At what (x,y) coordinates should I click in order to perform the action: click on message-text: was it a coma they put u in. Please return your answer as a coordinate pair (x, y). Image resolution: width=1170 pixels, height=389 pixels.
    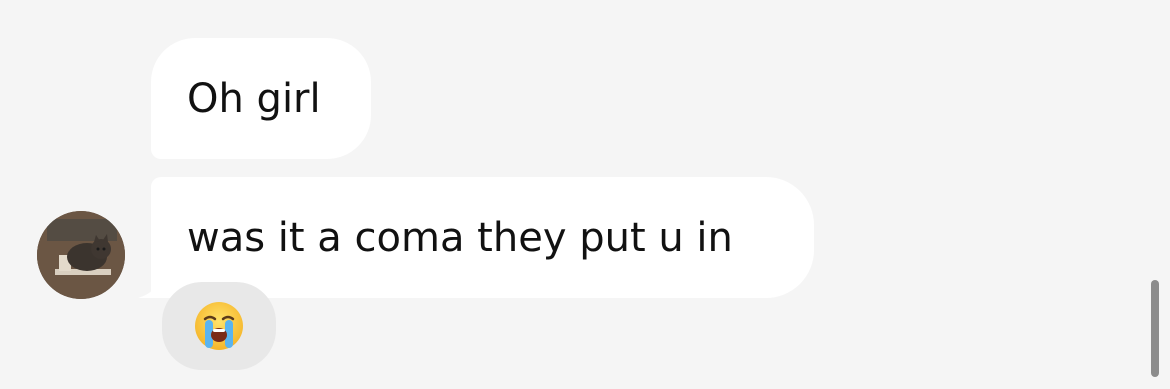
    Looking at the image, I should click on (460, 237).